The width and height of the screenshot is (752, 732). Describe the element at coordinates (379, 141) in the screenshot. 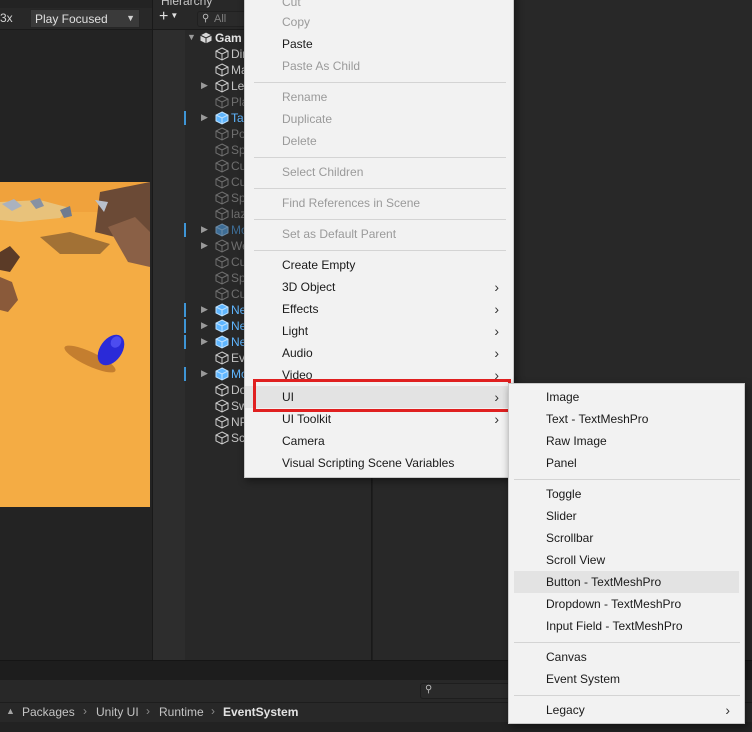

I see `menu-item-delete: Delete` at that location.